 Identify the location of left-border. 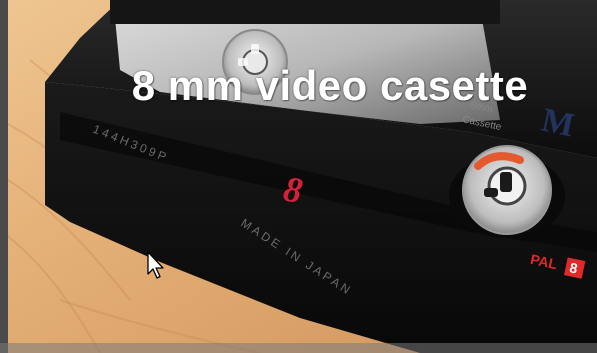
(4, 176).